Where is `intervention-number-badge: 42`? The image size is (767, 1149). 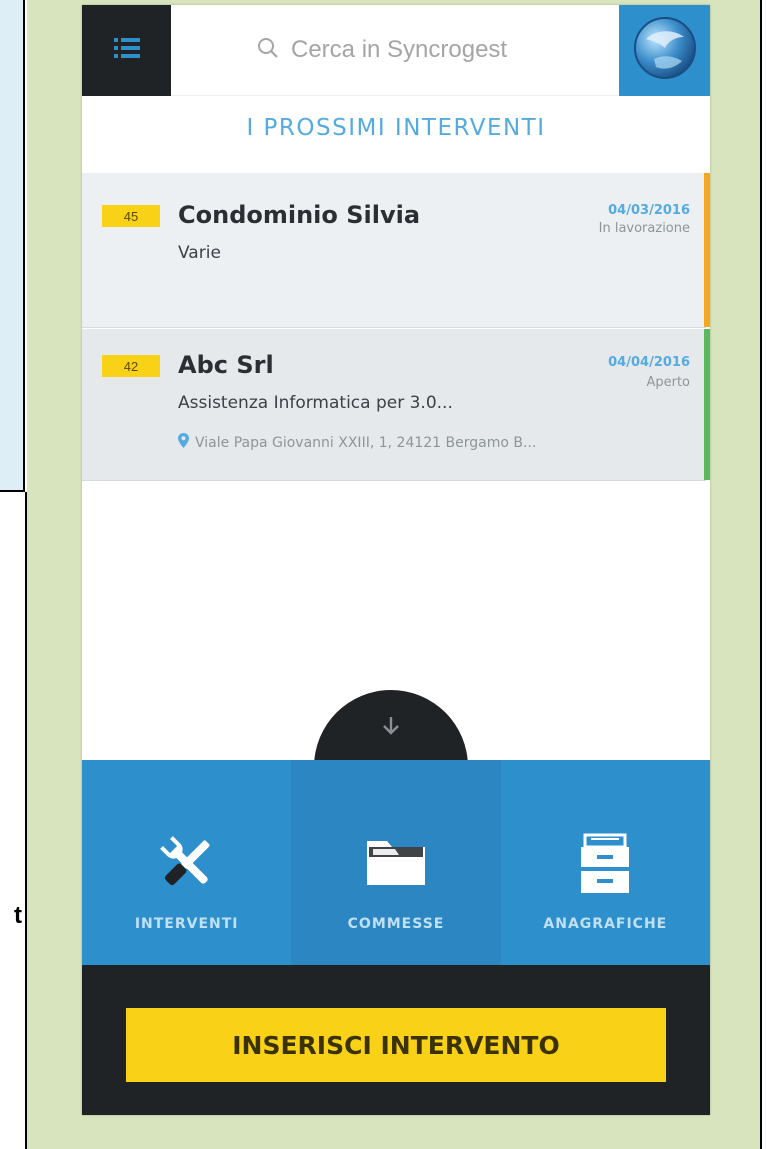
intervention-number-badge: 42 is located at coordinates (131, 366).